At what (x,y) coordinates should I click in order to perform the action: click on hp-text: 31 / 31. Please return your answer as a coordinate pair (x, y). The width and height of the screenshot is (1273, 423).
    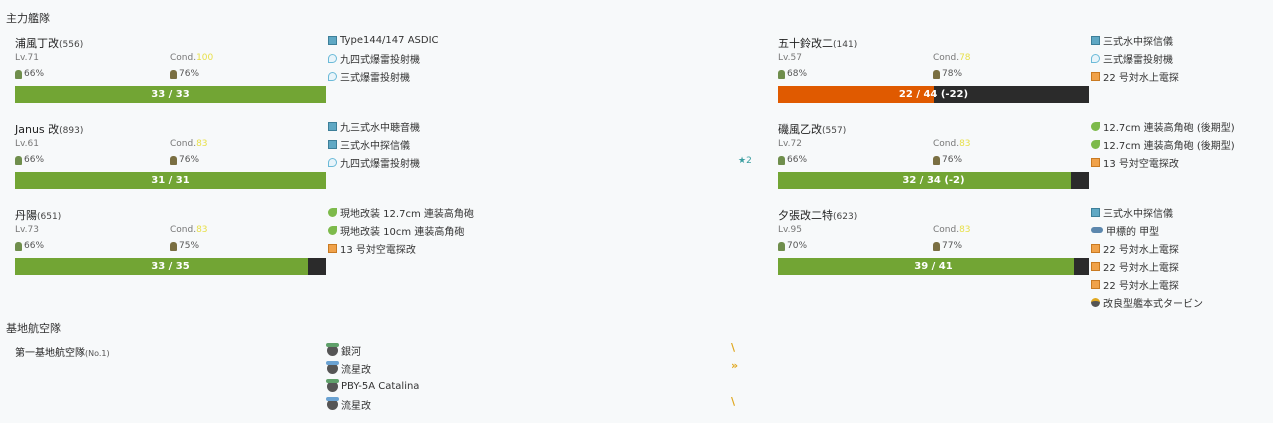
    Looking at the image, I should click on (170, 180).